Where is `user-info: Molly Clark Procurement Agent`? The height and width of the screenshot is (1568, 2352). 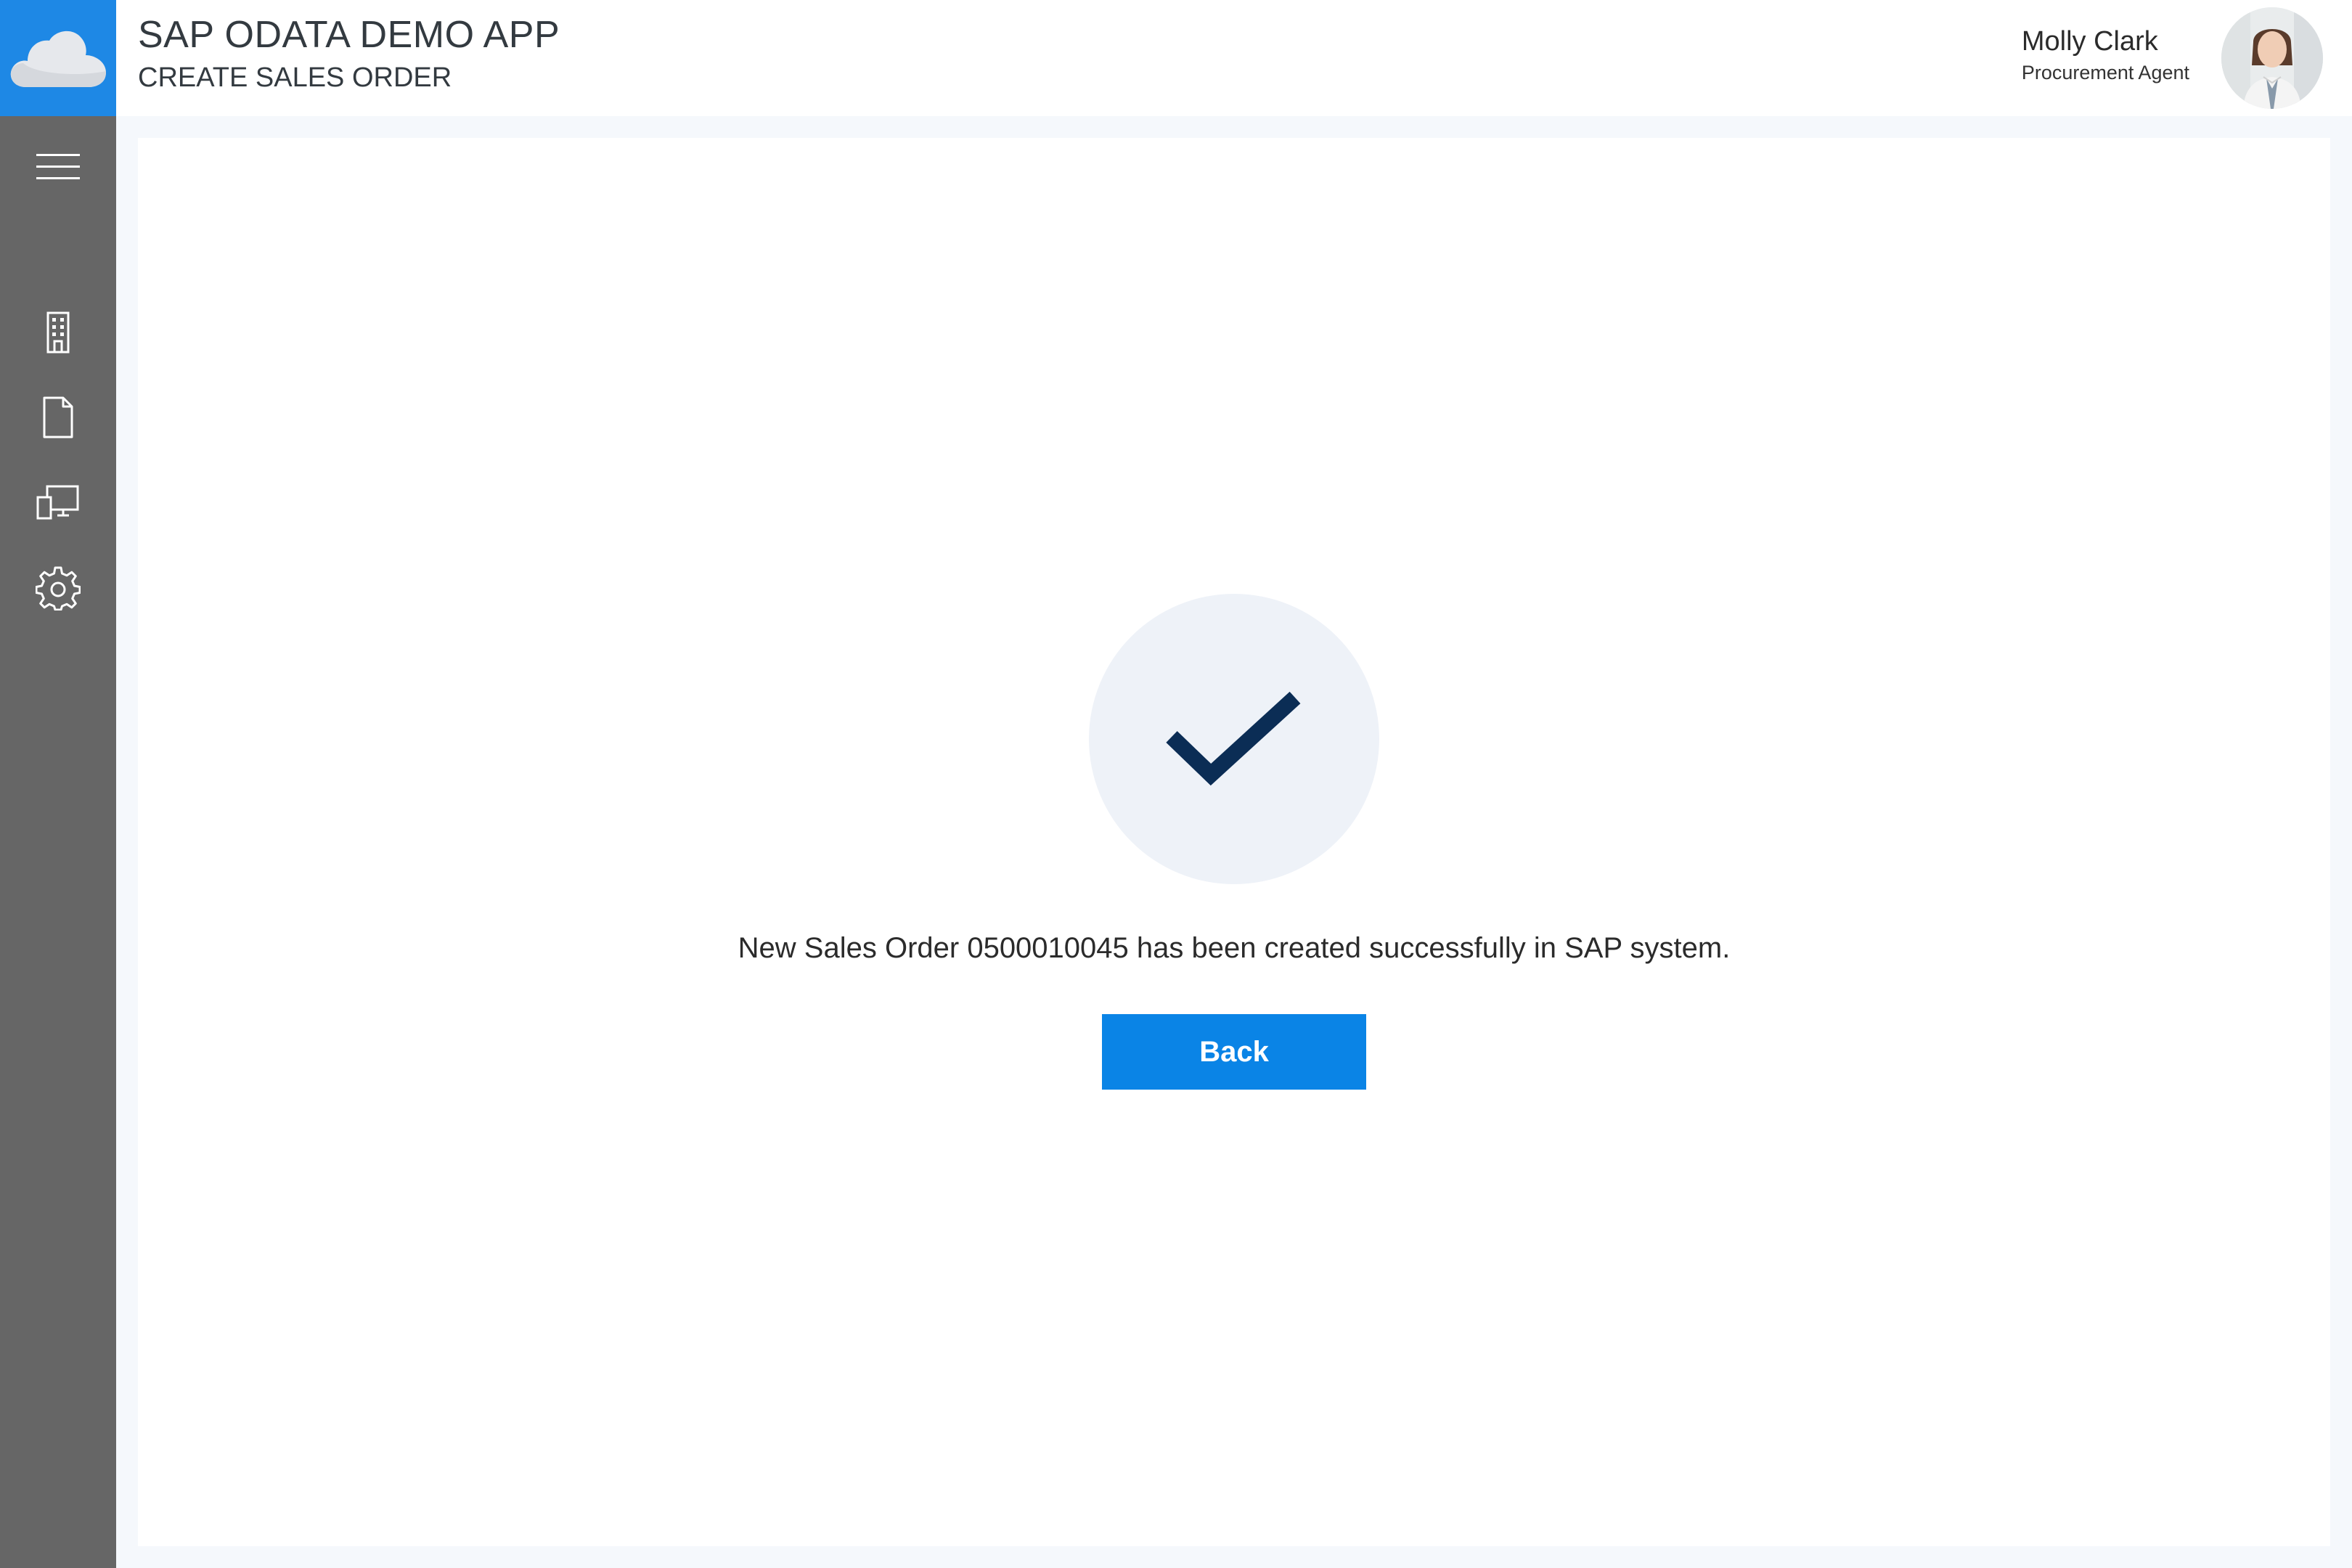
user-info: Molly Clark Procurement Agent is located at coordinates (2106, 55).